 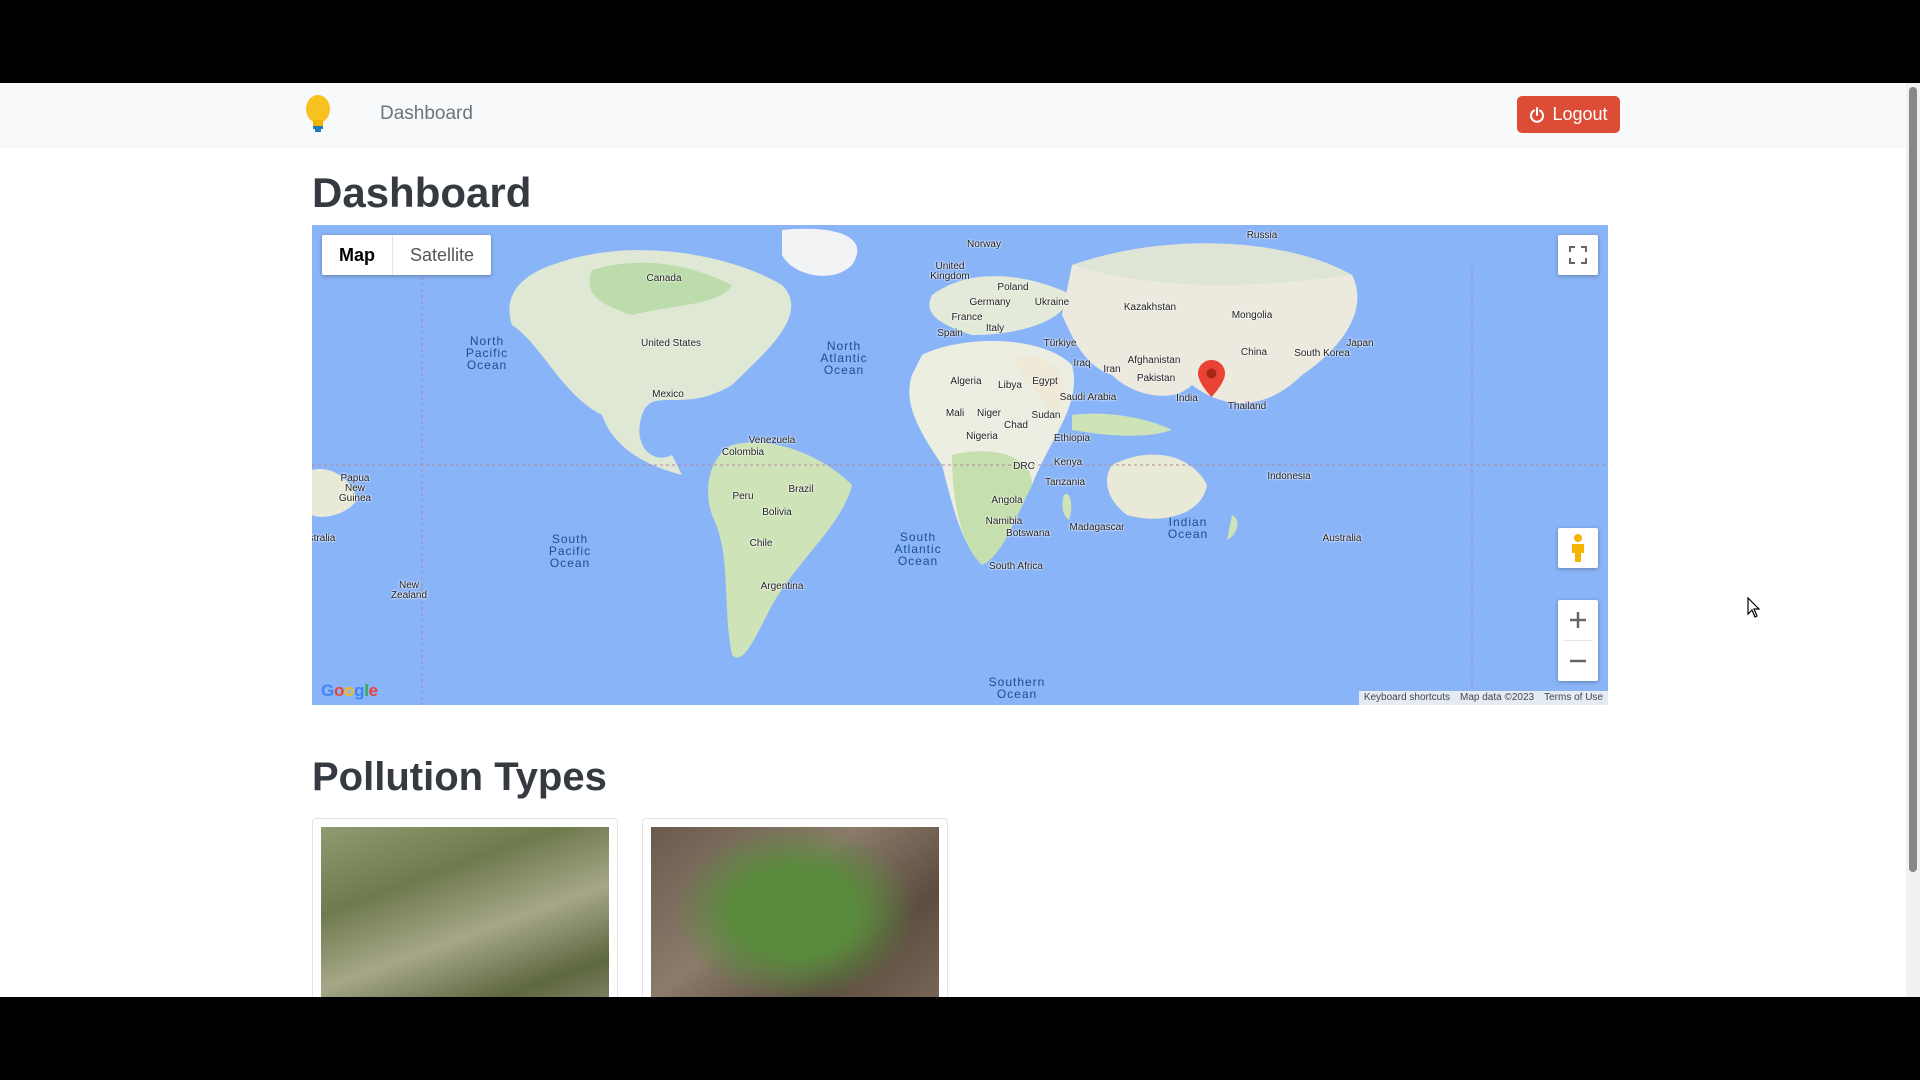 I want to click on navbar: Dashboard Logout, so click(x=960, y=115).